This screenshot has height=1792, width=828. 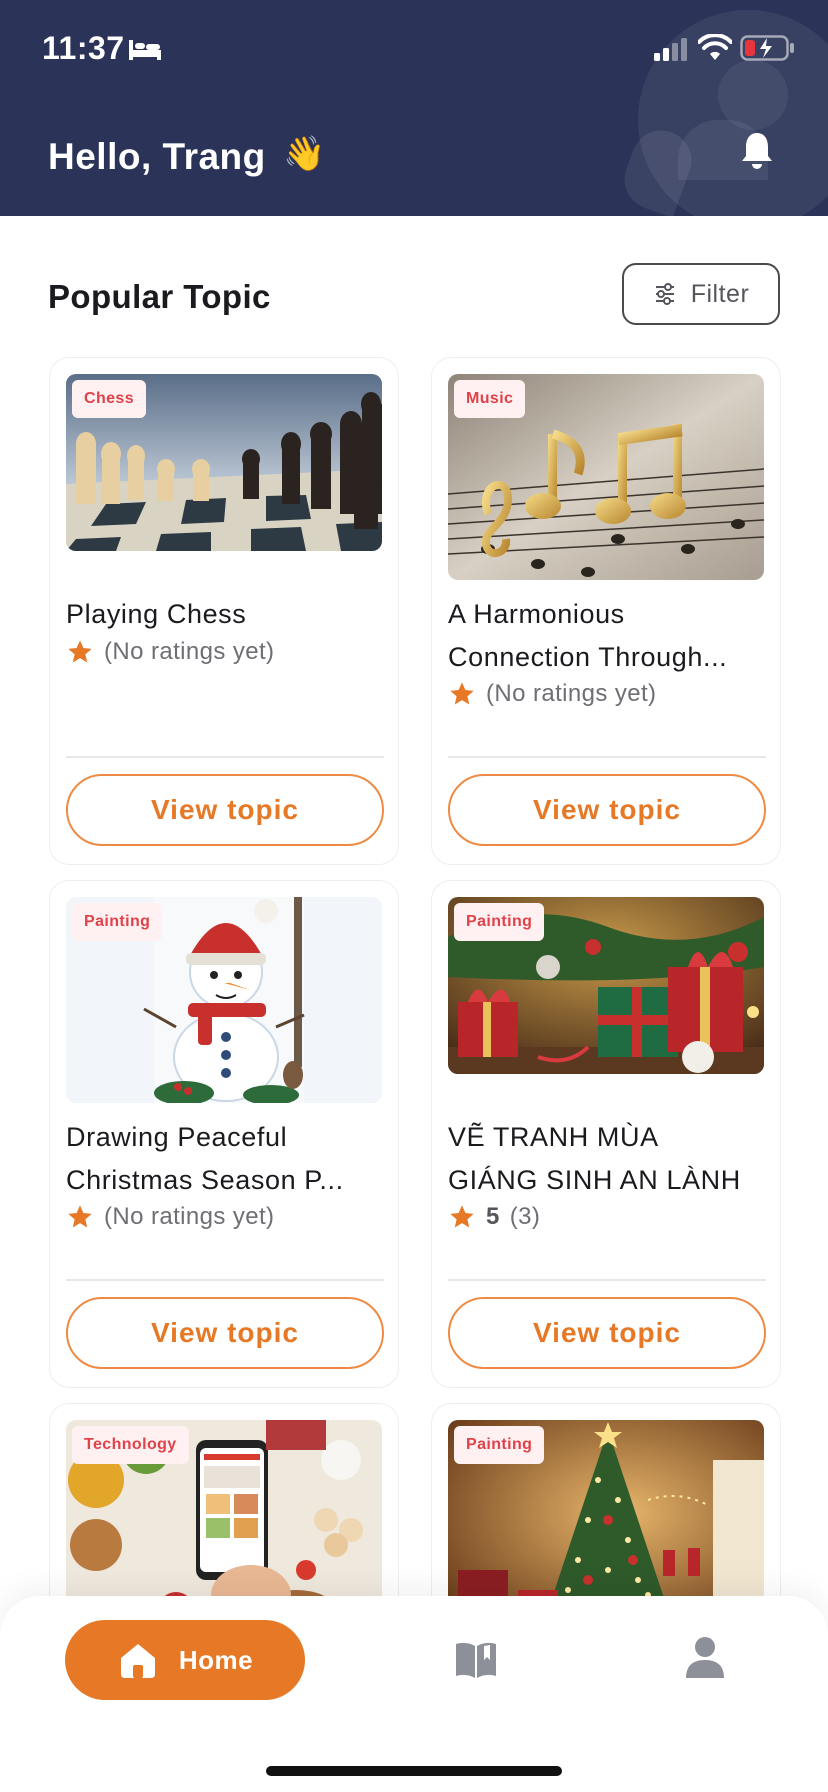 What do you see at coordinates (767, 48) in the screenshot?
I see `battery-icon` at bounding box center [767, 48].